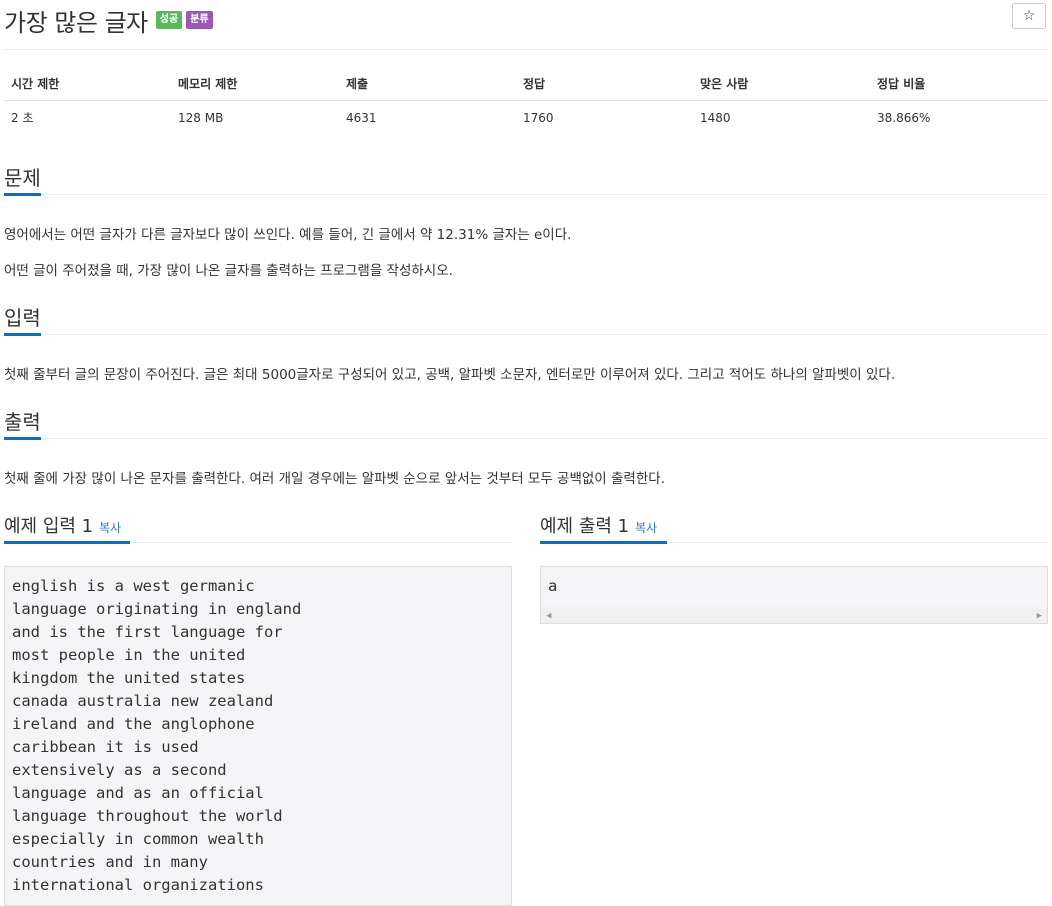 The image size is (1052, 906). I want to click on sample-input-line: and is the first language for, so click(147, 632).